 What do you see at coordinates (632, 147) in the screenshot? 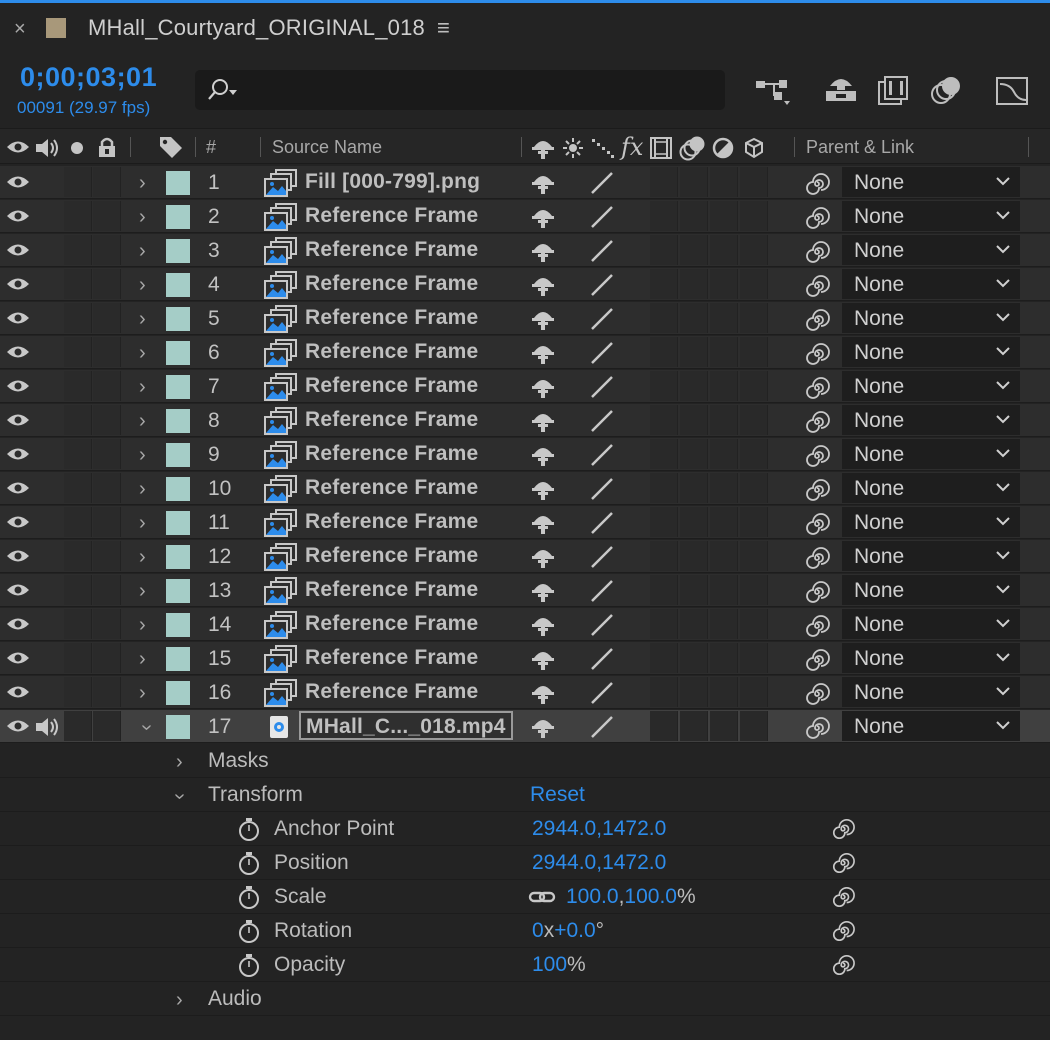
I see `effects-header-icon: fx` at bounding box center [632, 147].